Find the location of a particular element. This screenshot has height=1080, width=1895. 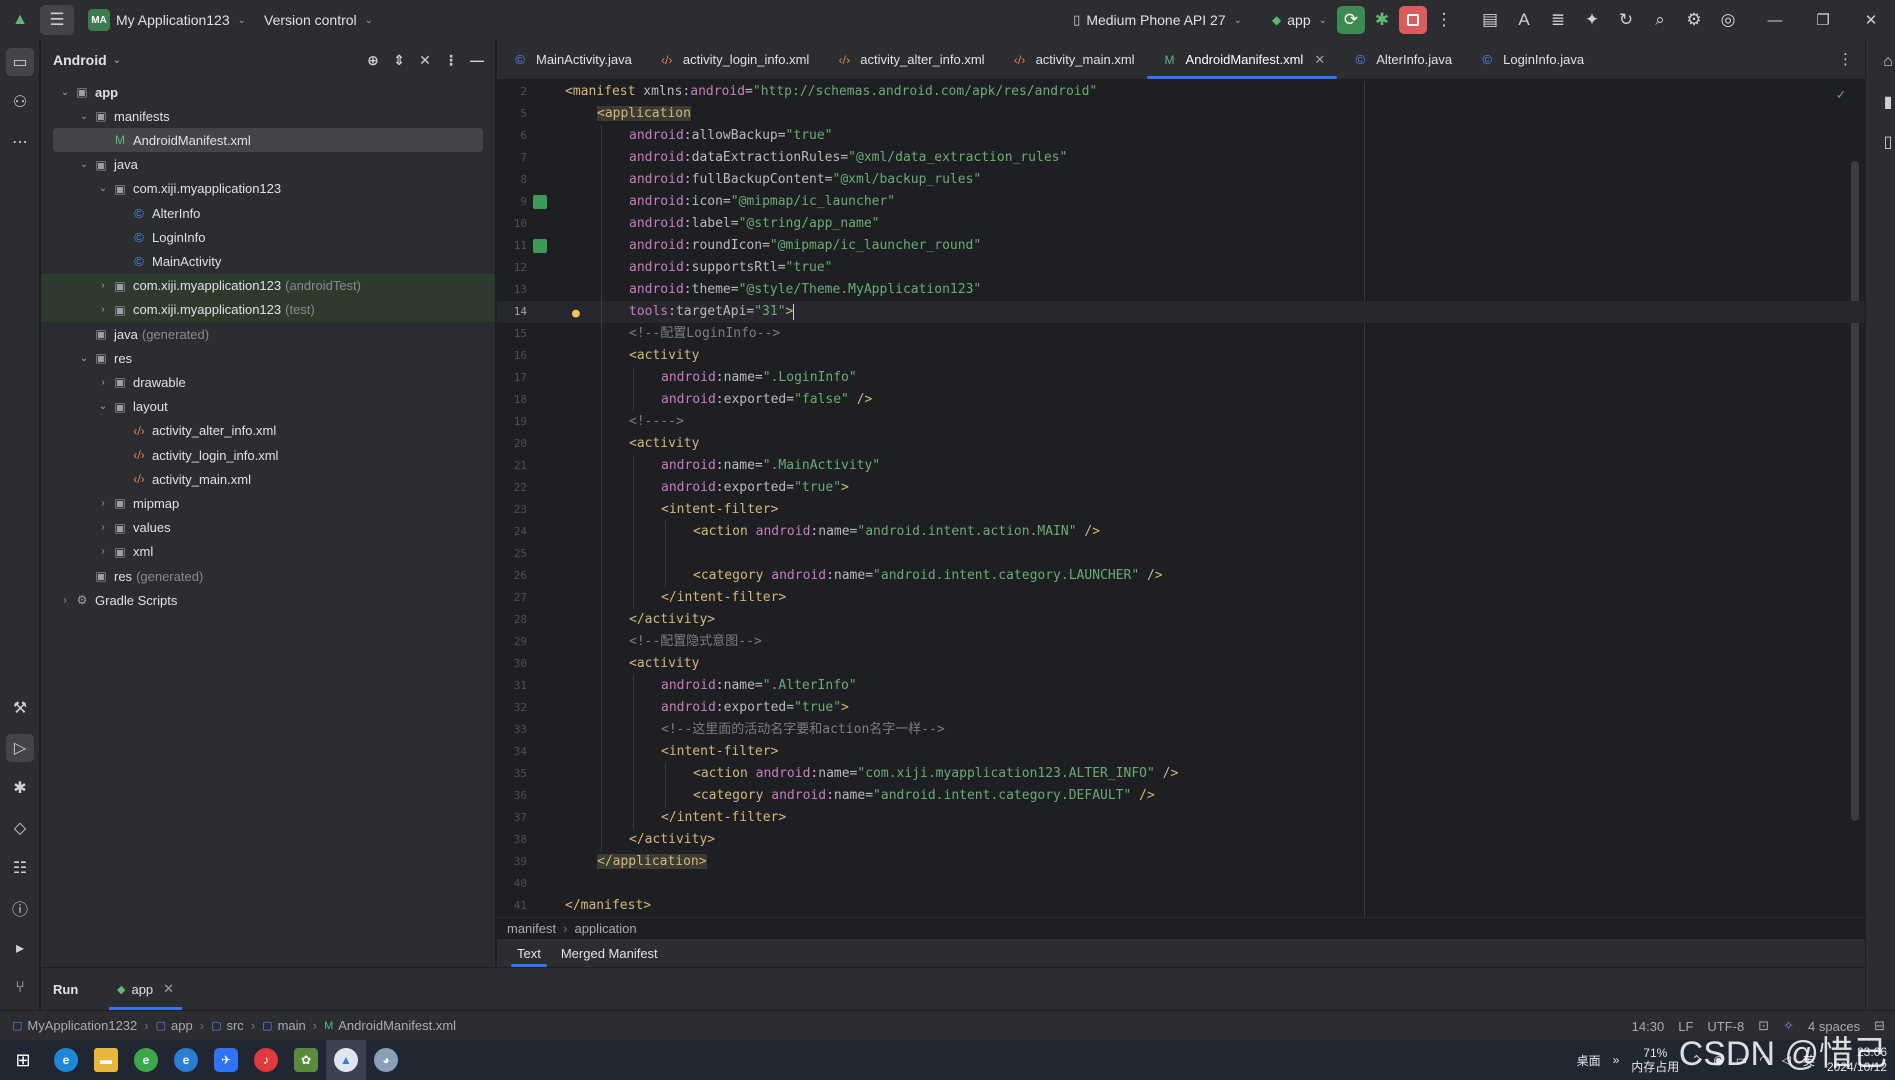

tree-item: ⌄ ▣ layout is located at coordinates (268, 407).